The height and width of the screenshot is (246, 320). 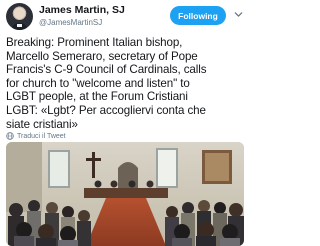 What do you see at coordinates (238, 14) in the screenshot?
I see `chevron-down-icon` at bounding box center [238, 14].